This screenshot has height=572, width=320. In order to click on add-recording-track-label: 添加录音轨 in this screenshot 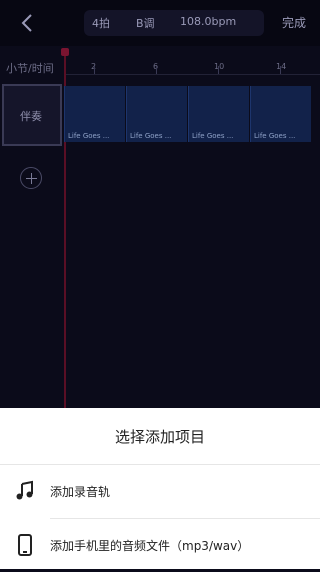, I will do `click(80, 492)`.